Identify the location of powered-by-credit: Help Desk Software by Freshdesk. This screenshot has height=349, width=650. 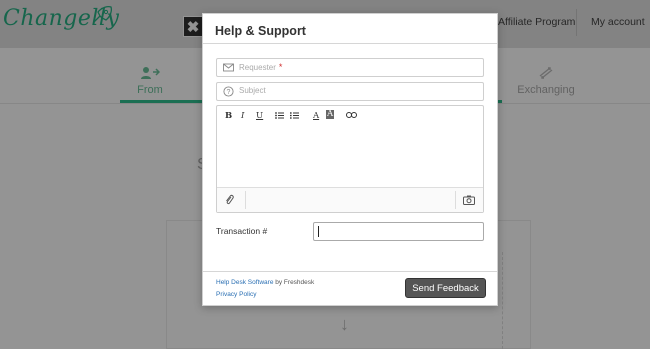
(265, 282).